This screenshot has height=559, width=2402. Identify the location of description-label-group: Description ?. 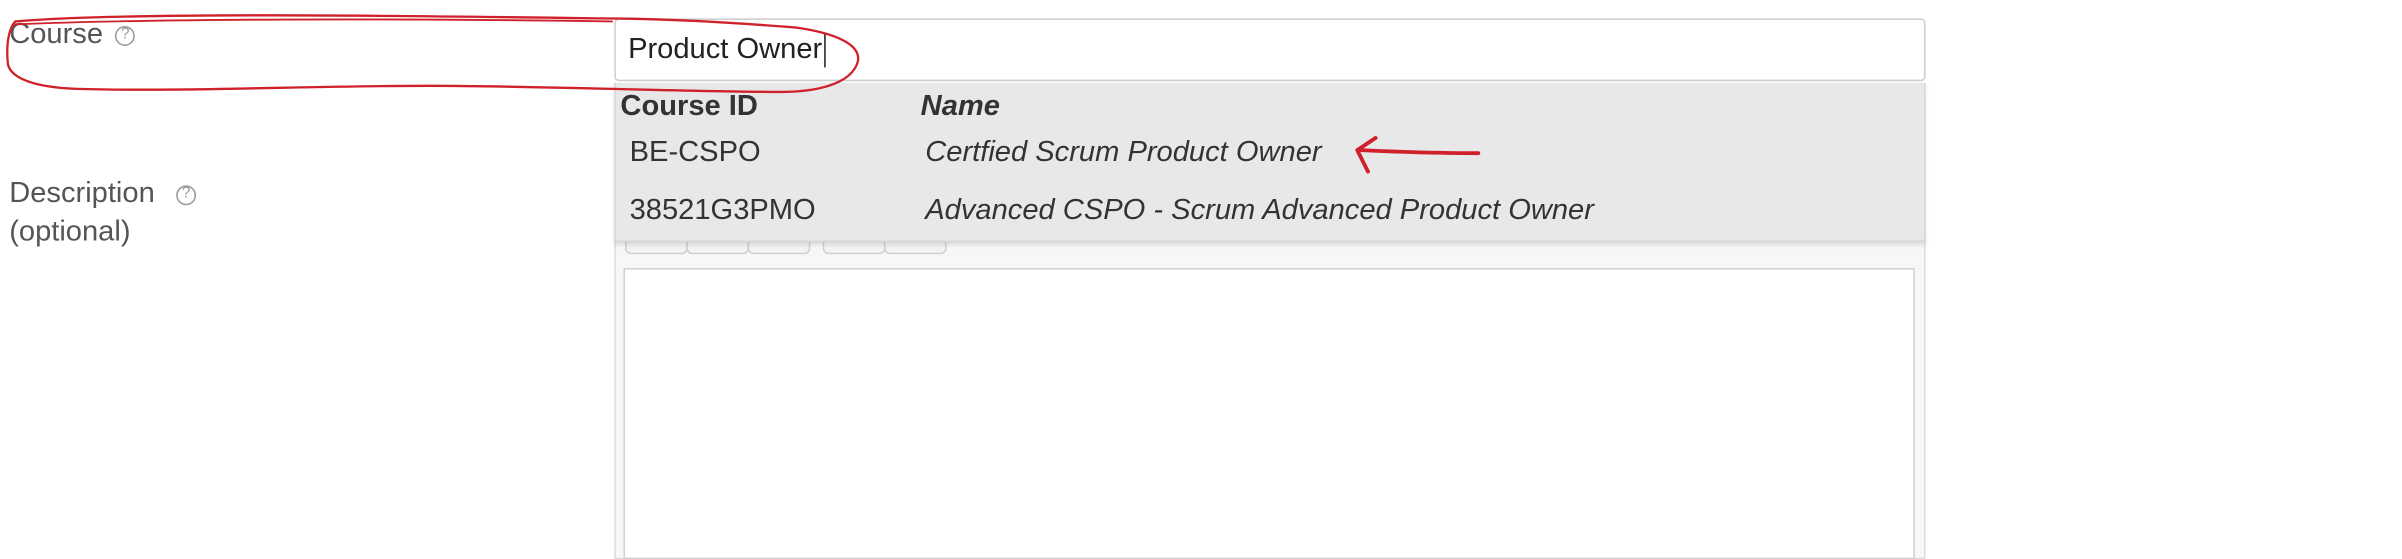
(103, 194).